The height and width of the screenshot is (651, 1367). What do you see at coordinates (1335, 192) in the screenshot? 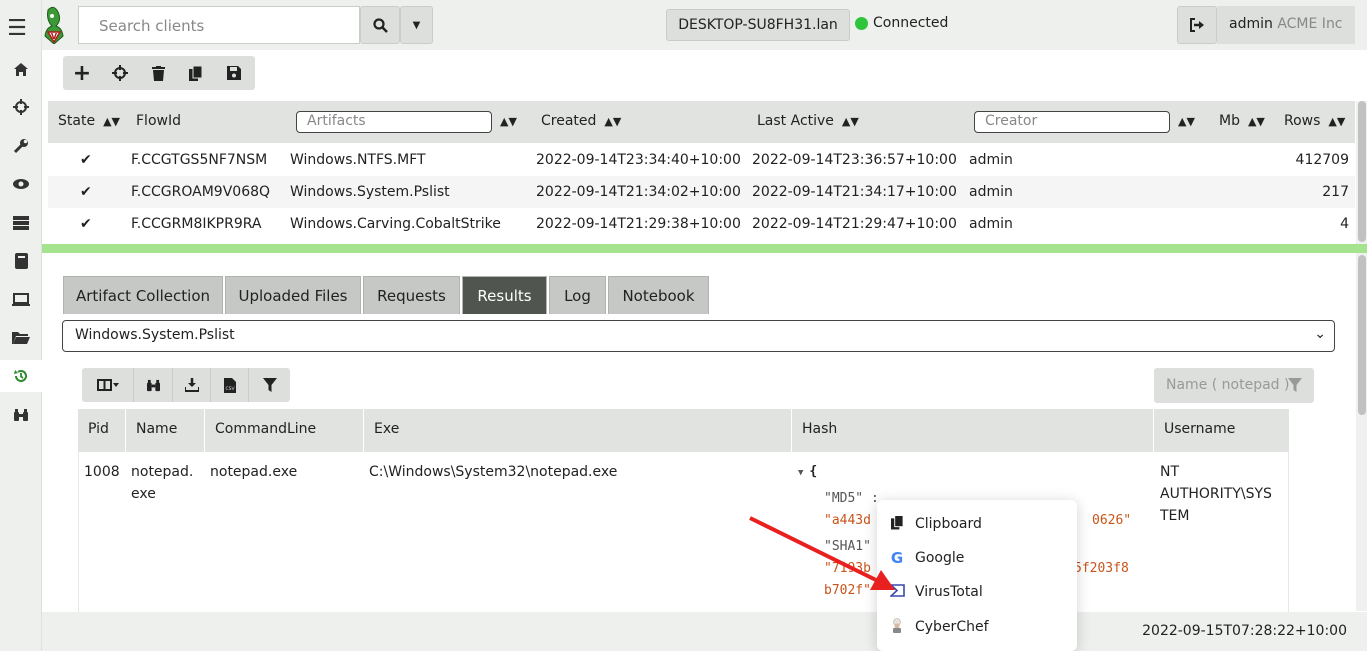
I see `flow-rows: 217` at bounding box center [1335, 192].